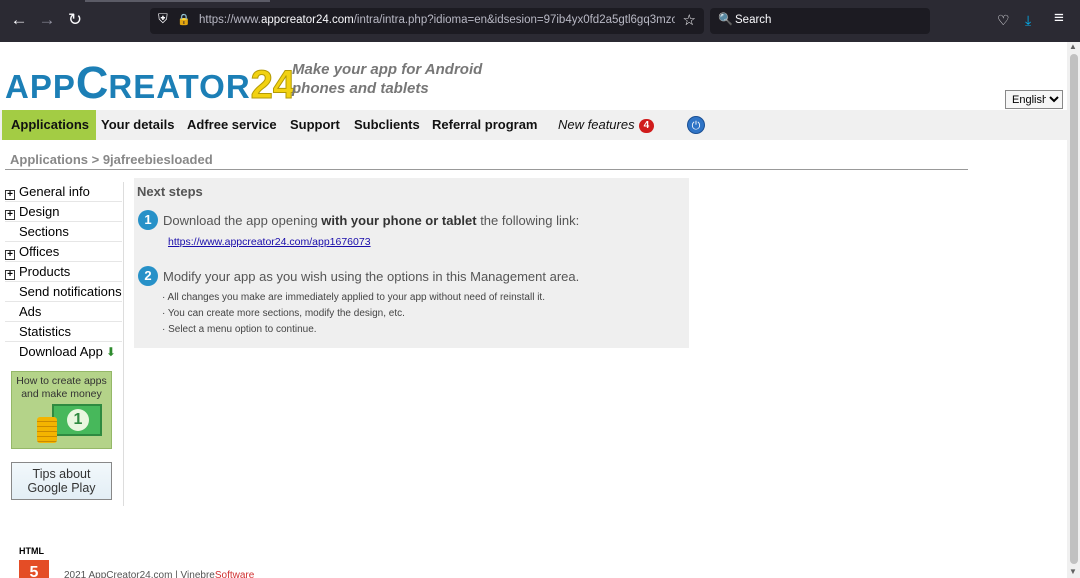 The image size is (1080, 578). Describe the element at coordinates (110, 352) in the screenshot. I see `download-app-icon: ⬇` at that location.